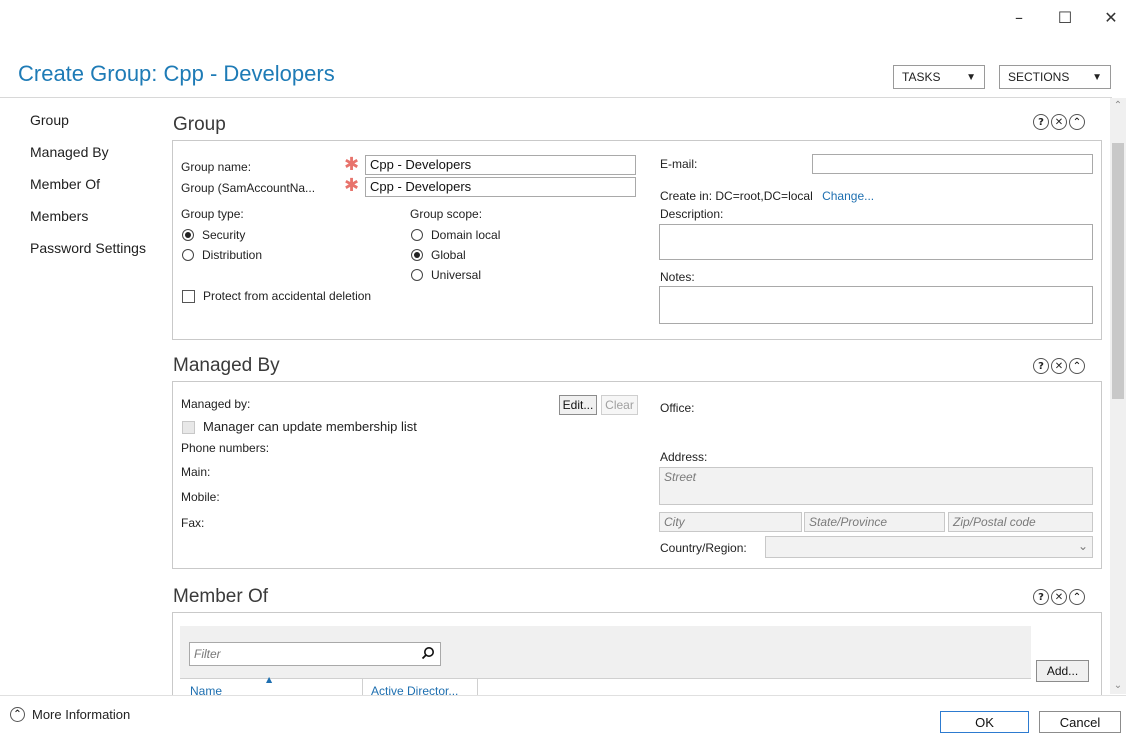  I want to click on address-label: Address:, so click(684, 457).